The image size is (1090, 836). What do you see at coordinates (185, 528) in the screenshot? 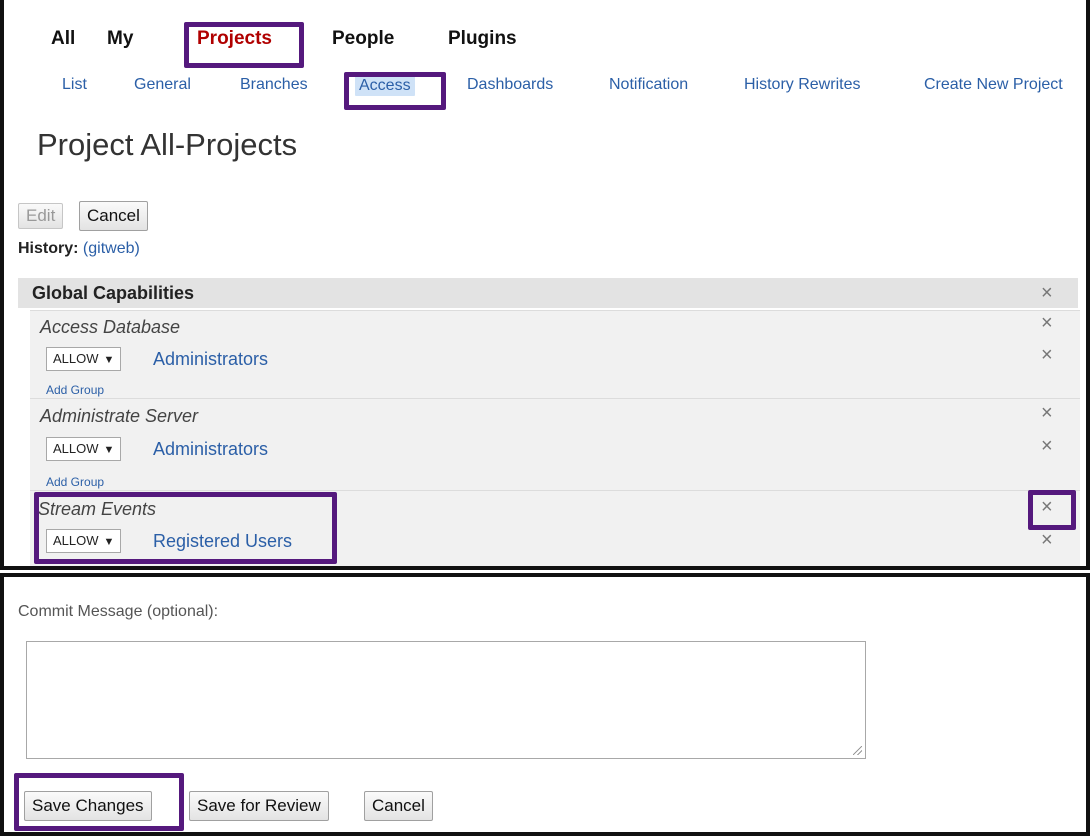
I see `highlight-stream-events` at bounding box center [185, 528].